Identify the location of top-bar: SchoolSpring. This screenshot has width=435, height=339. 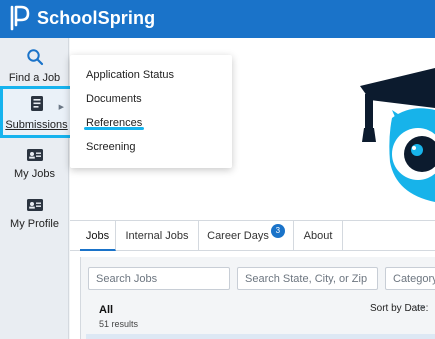
(217, 19).